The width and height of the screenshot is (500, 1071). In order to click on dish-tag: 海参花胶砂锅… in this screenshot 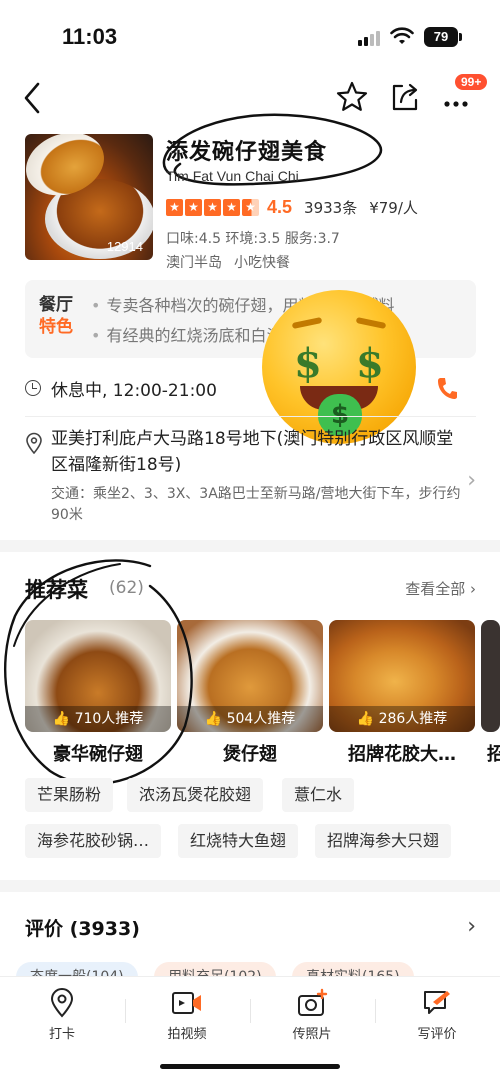, I will do `click(93, 841)`.